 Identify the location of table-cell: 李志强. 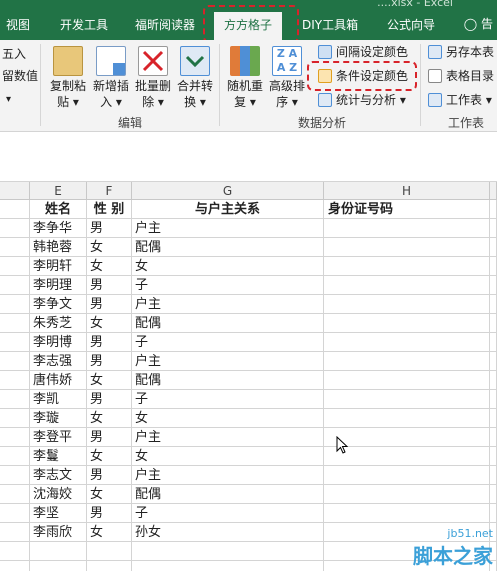
(58, 361).